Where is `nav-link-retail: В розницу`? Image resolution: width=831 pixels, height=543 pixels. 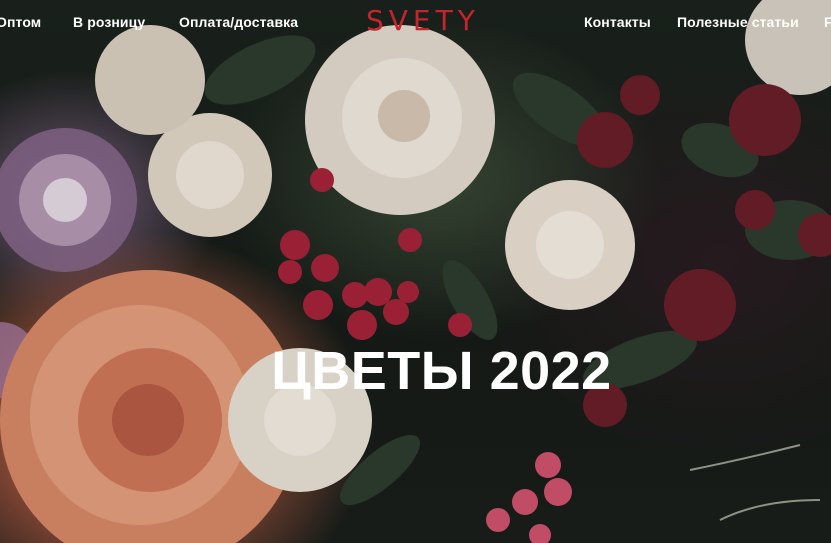
nav-link-retail: В розницу is located at coordinates (109, 22).